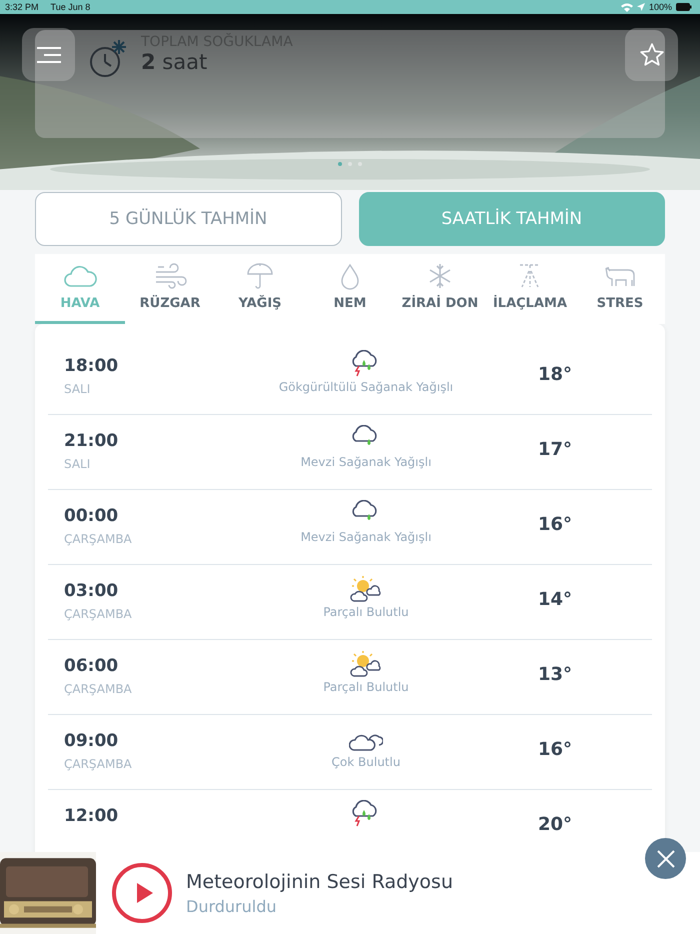  I want to click on temperature-text: 20°, so click(555, 824).